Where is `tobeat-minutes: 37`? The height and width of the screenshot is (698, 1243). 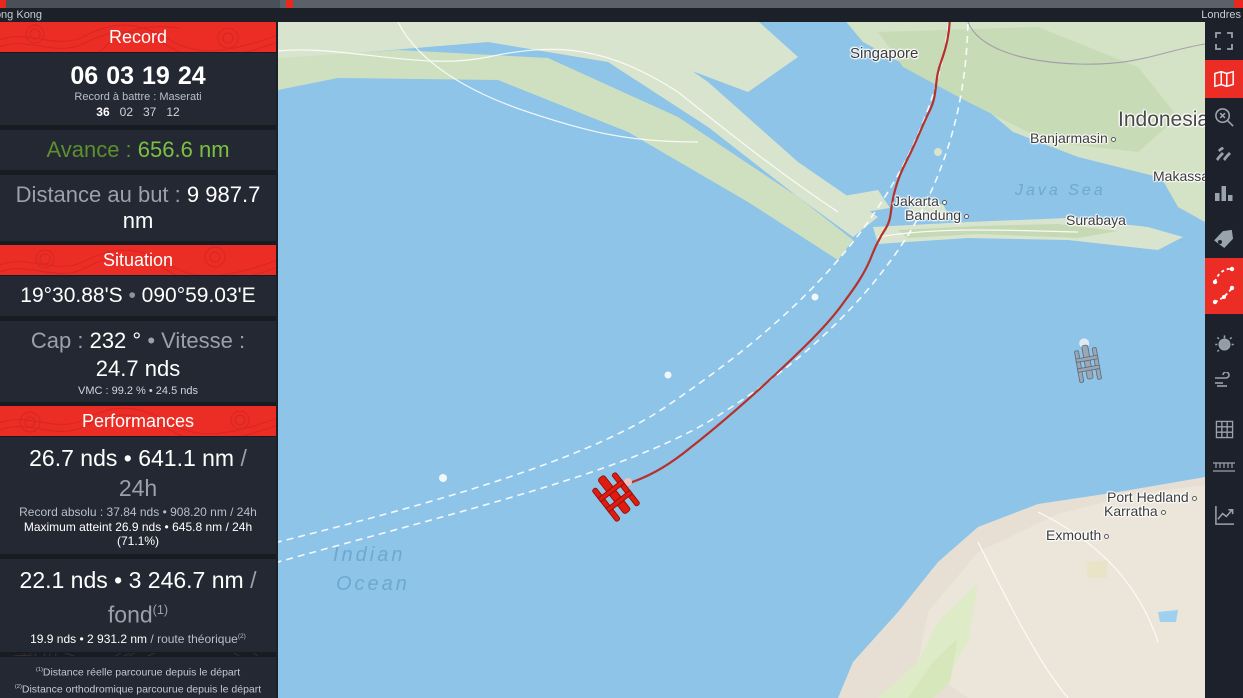 tobeat-minutes: 37 is located at coordinates (150, 112).